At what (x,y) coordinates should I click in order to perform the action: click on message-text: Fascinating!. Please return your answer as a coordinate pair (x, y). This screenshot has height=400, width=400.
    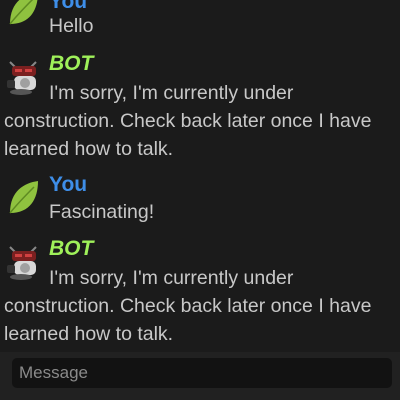
    Looking at the image, I should click on (102, 212).